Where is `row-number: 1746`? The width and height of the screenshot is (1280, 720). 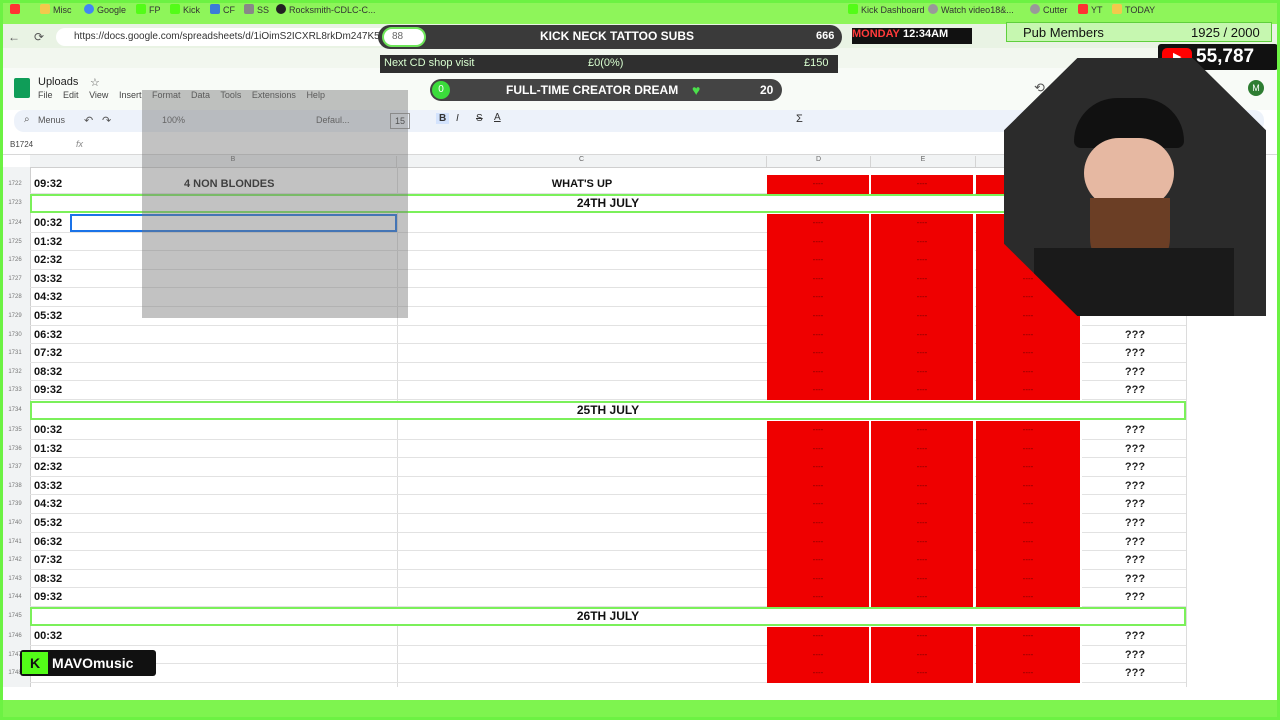
row-number: 1746 is located at coordinates (15, 636).